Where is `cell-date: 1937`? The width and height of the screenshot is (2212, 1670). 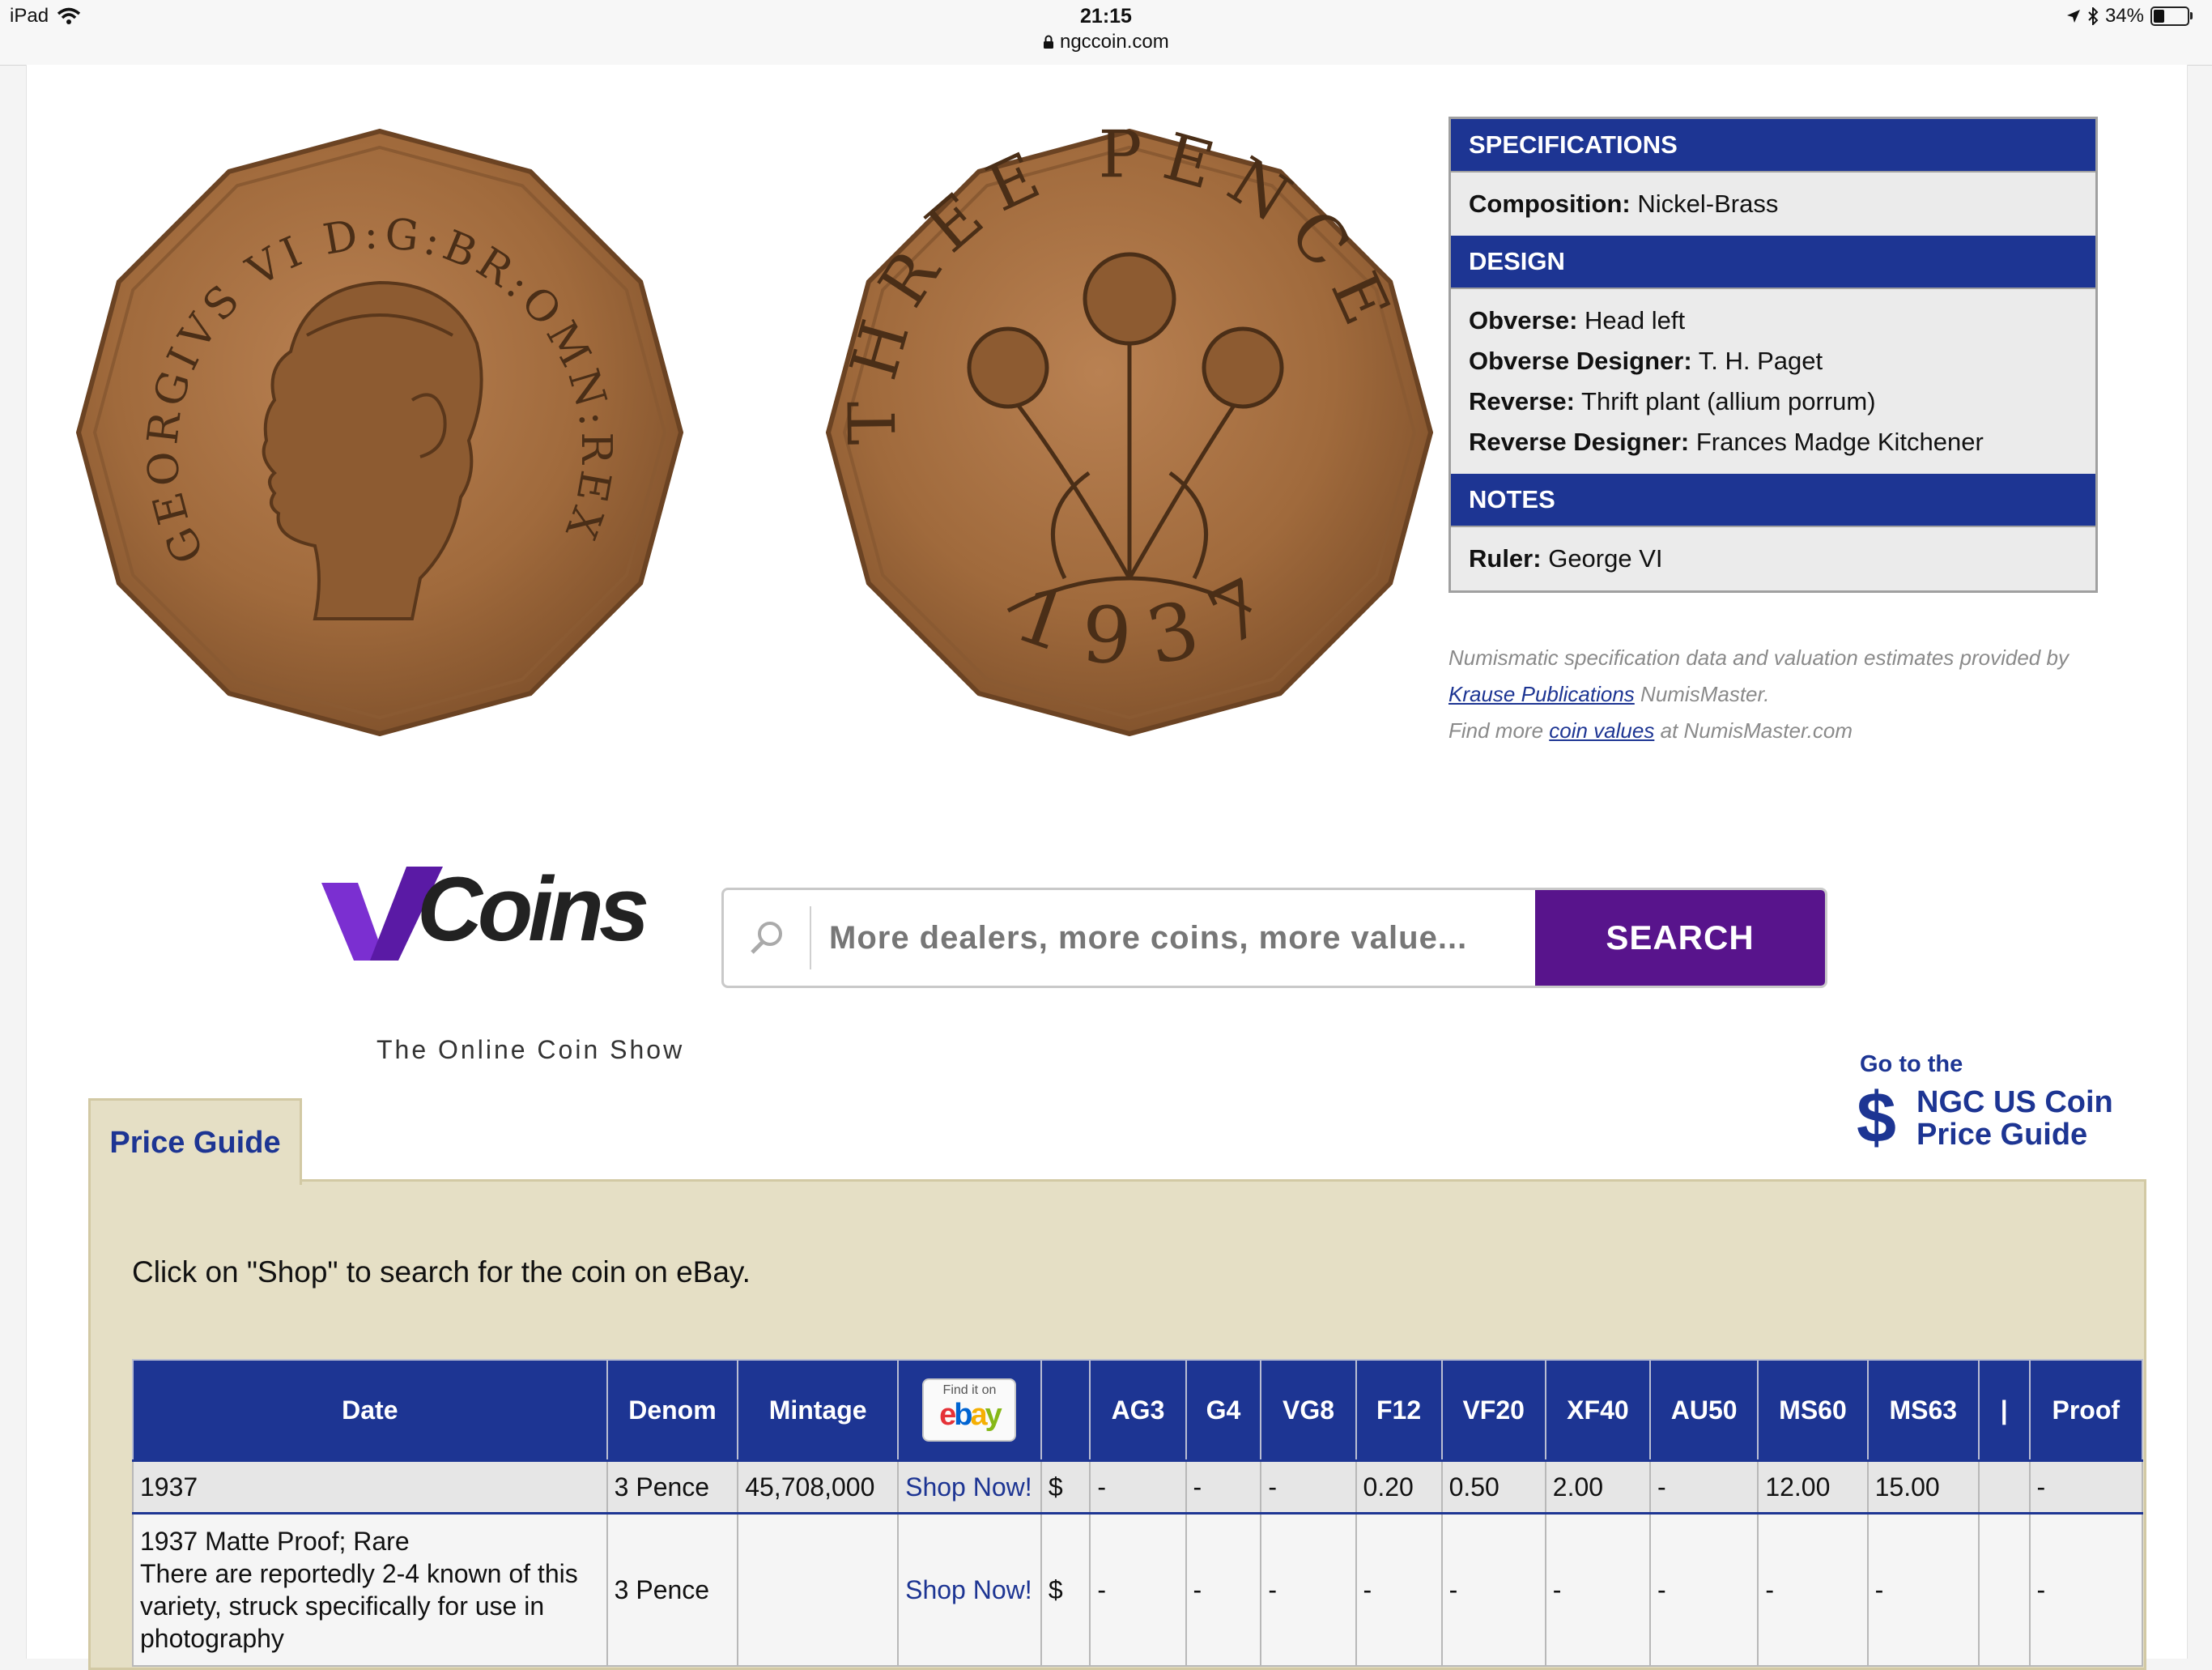 cell-date: 1937 is located at coordinates (370, 1487).